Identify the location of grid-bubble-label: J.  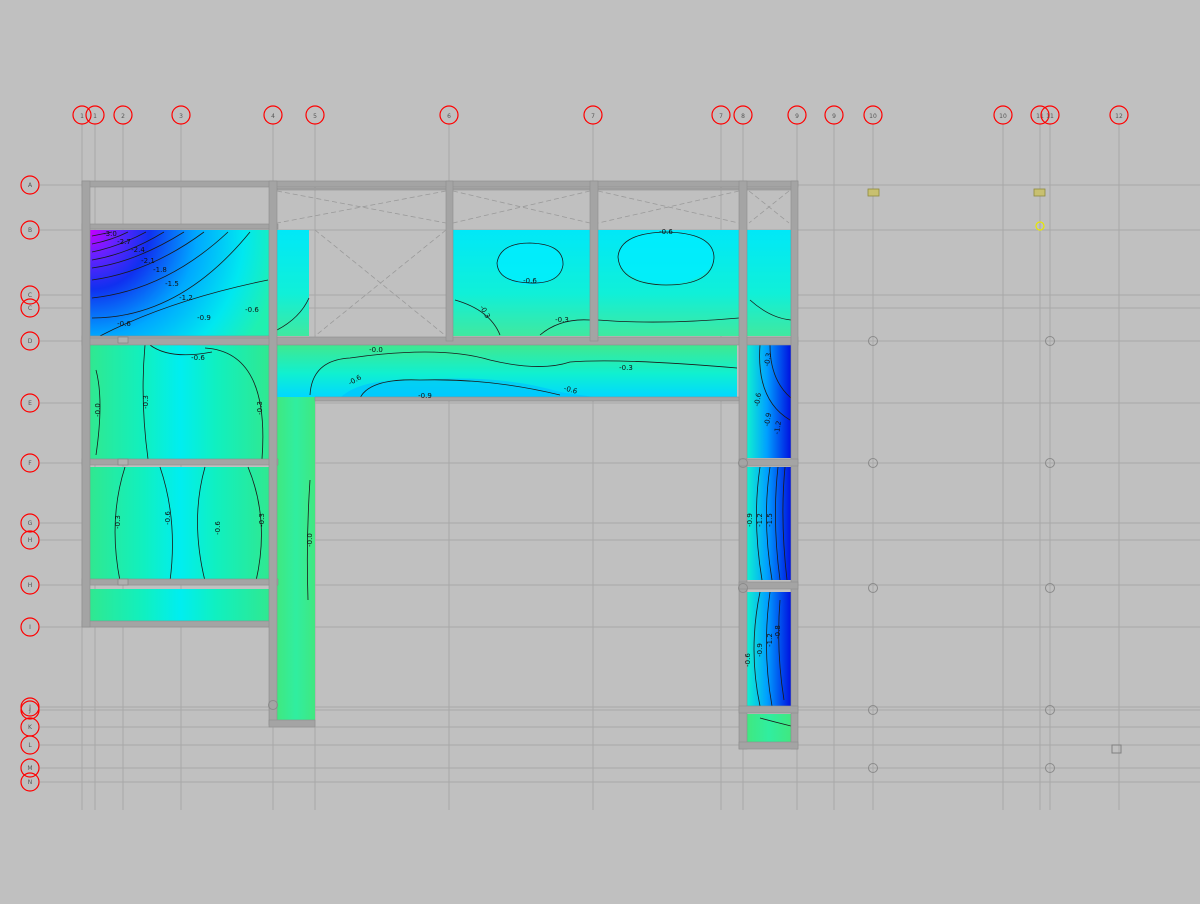
(29, 710).